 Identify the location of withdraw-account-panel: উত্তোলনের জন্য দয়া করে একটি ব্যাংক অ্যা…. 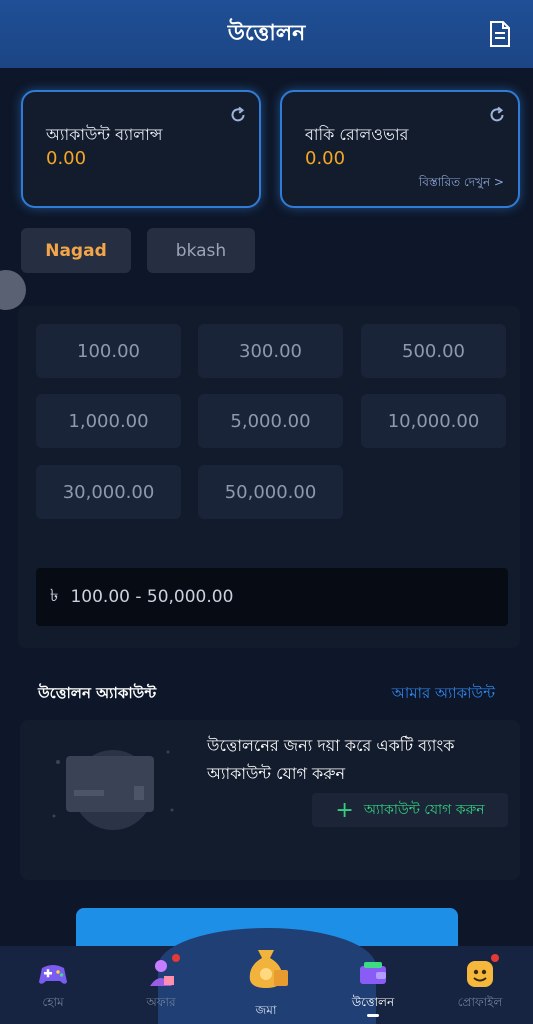
(270, 800).